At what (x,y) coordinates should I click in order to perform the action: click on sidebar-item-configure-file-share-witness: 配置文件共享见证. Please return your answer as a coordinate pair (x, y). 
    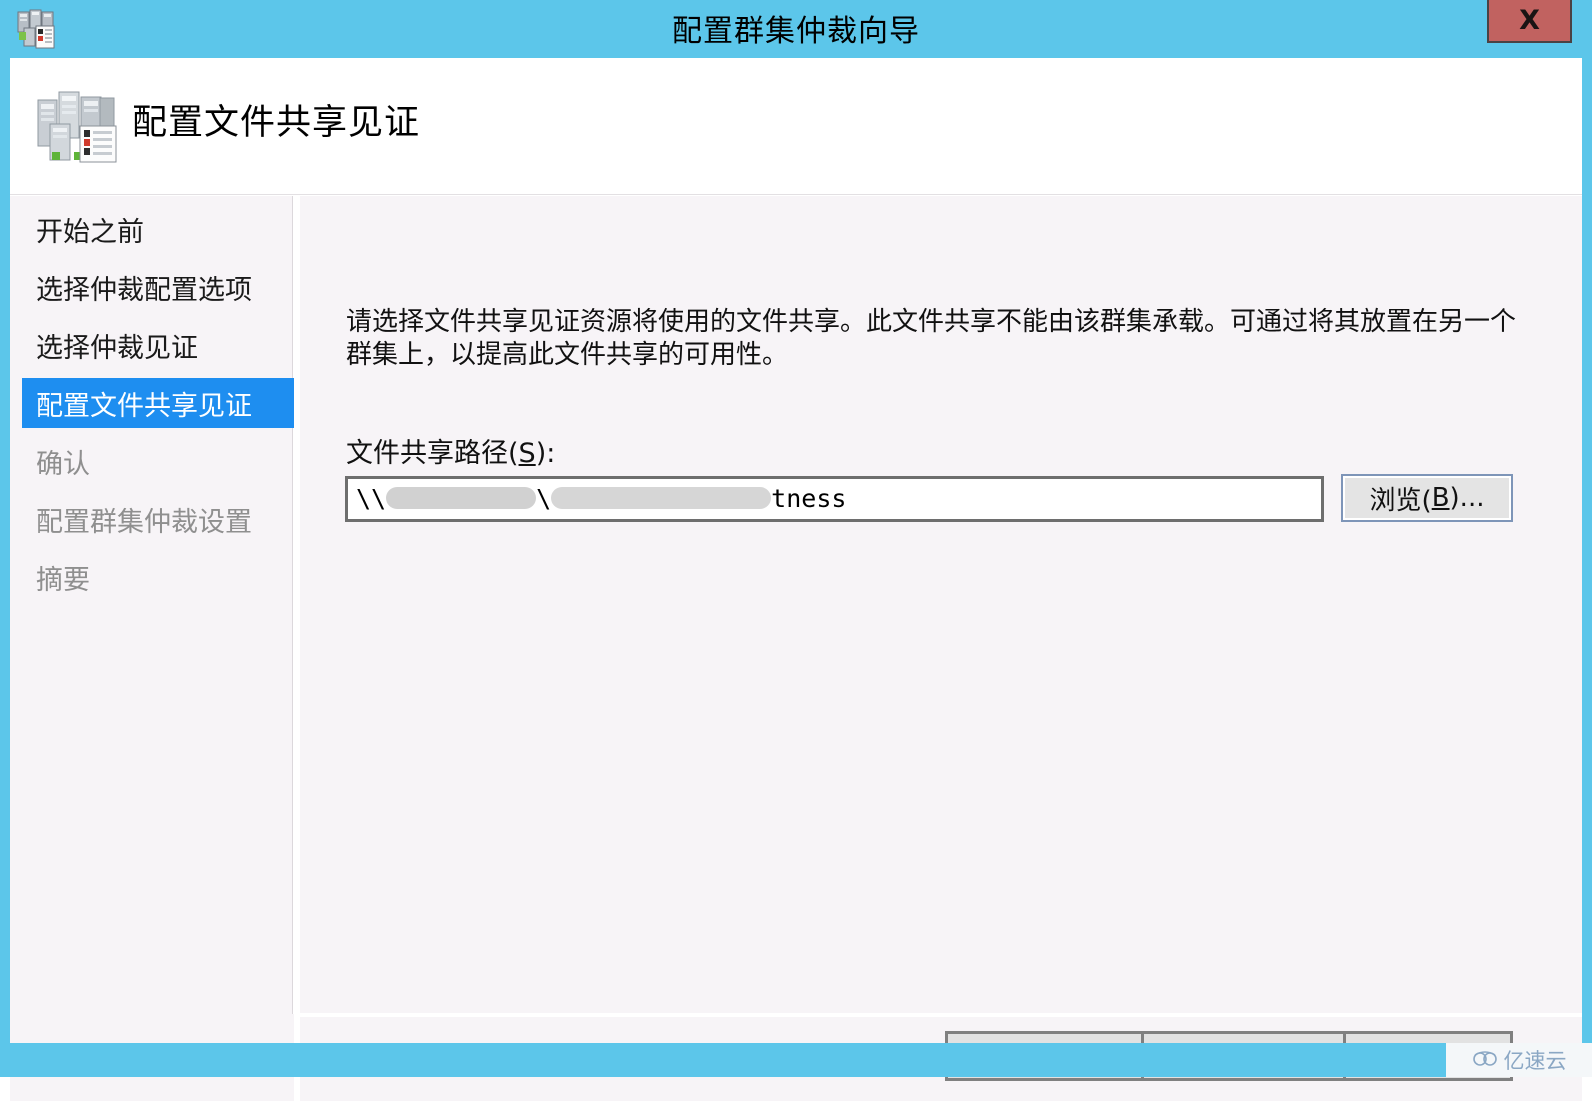
    Looking at the image, I should click on (159, 403).